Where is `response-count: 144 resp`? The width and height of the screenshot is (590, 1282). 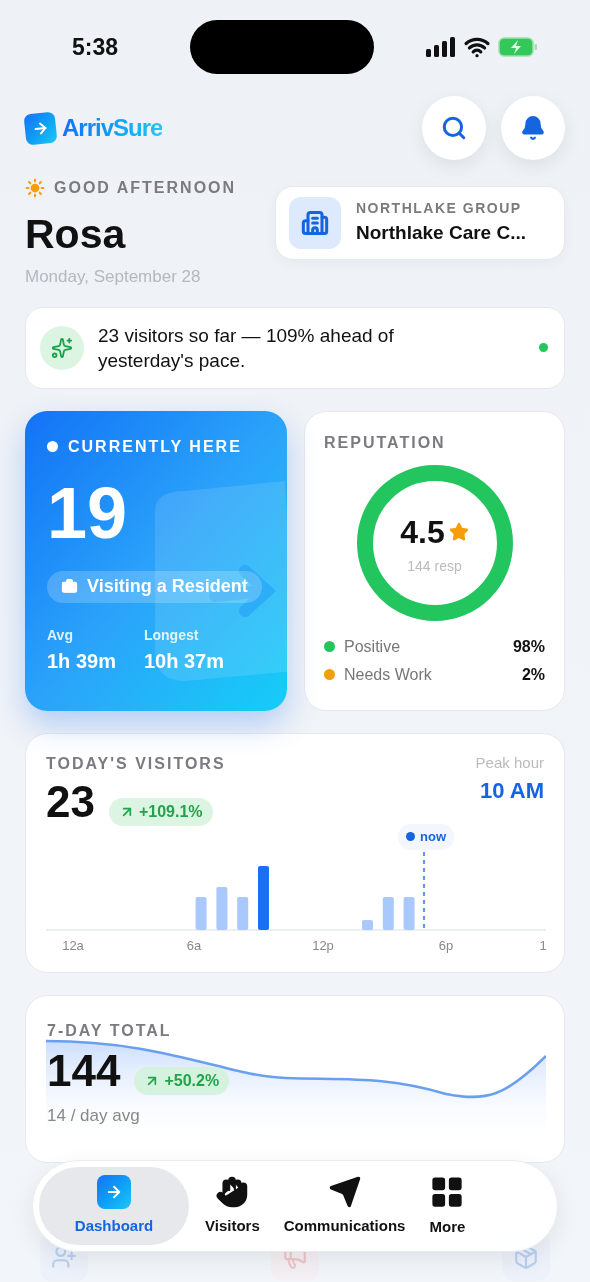 response-count: 144 resp is located at coordinates (434, 566).